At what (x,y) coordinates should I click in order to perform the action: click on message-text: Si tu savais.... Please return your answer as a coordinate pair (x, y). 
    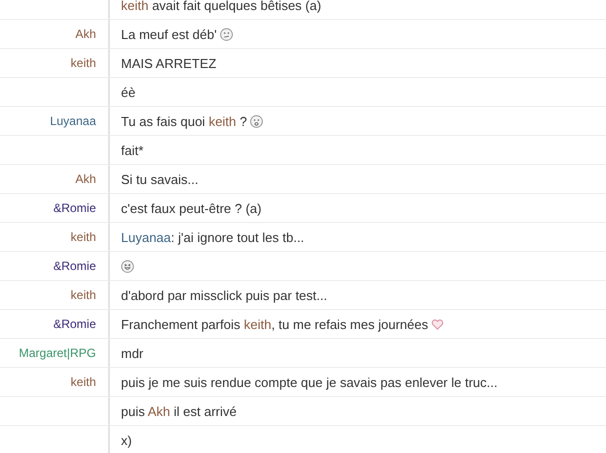
    Looking at the image, I should click on (159, 179).